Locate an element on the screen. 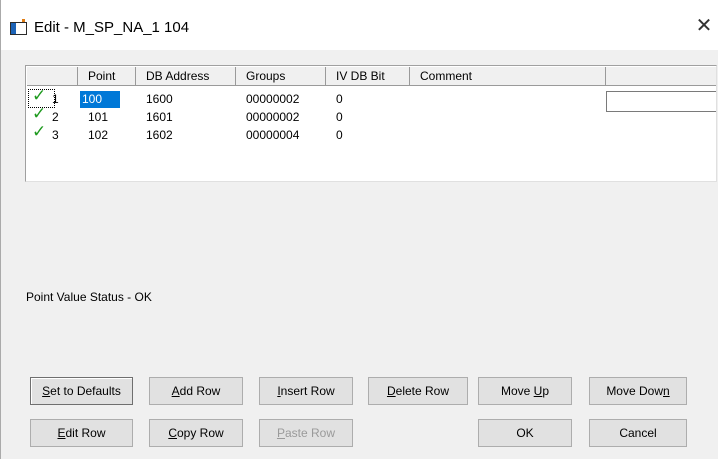 The width and height of the screenshot is (718, 459). edit-row-button: Edit Row is located at coordinates (81, 433).